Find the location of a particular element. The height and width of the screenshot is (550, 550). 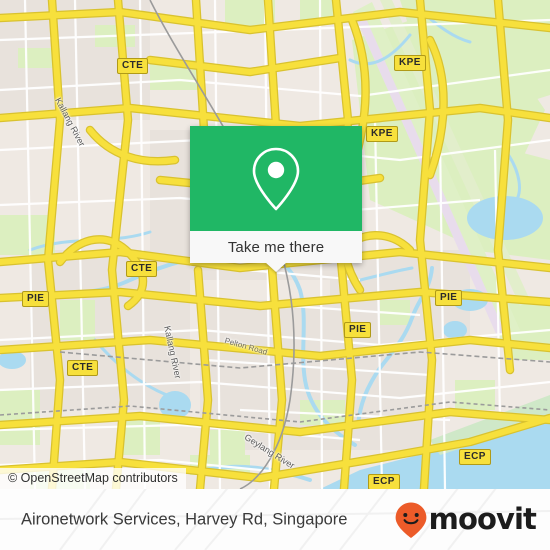

moovit-logo: moovit is located at coordinates (465, 520).